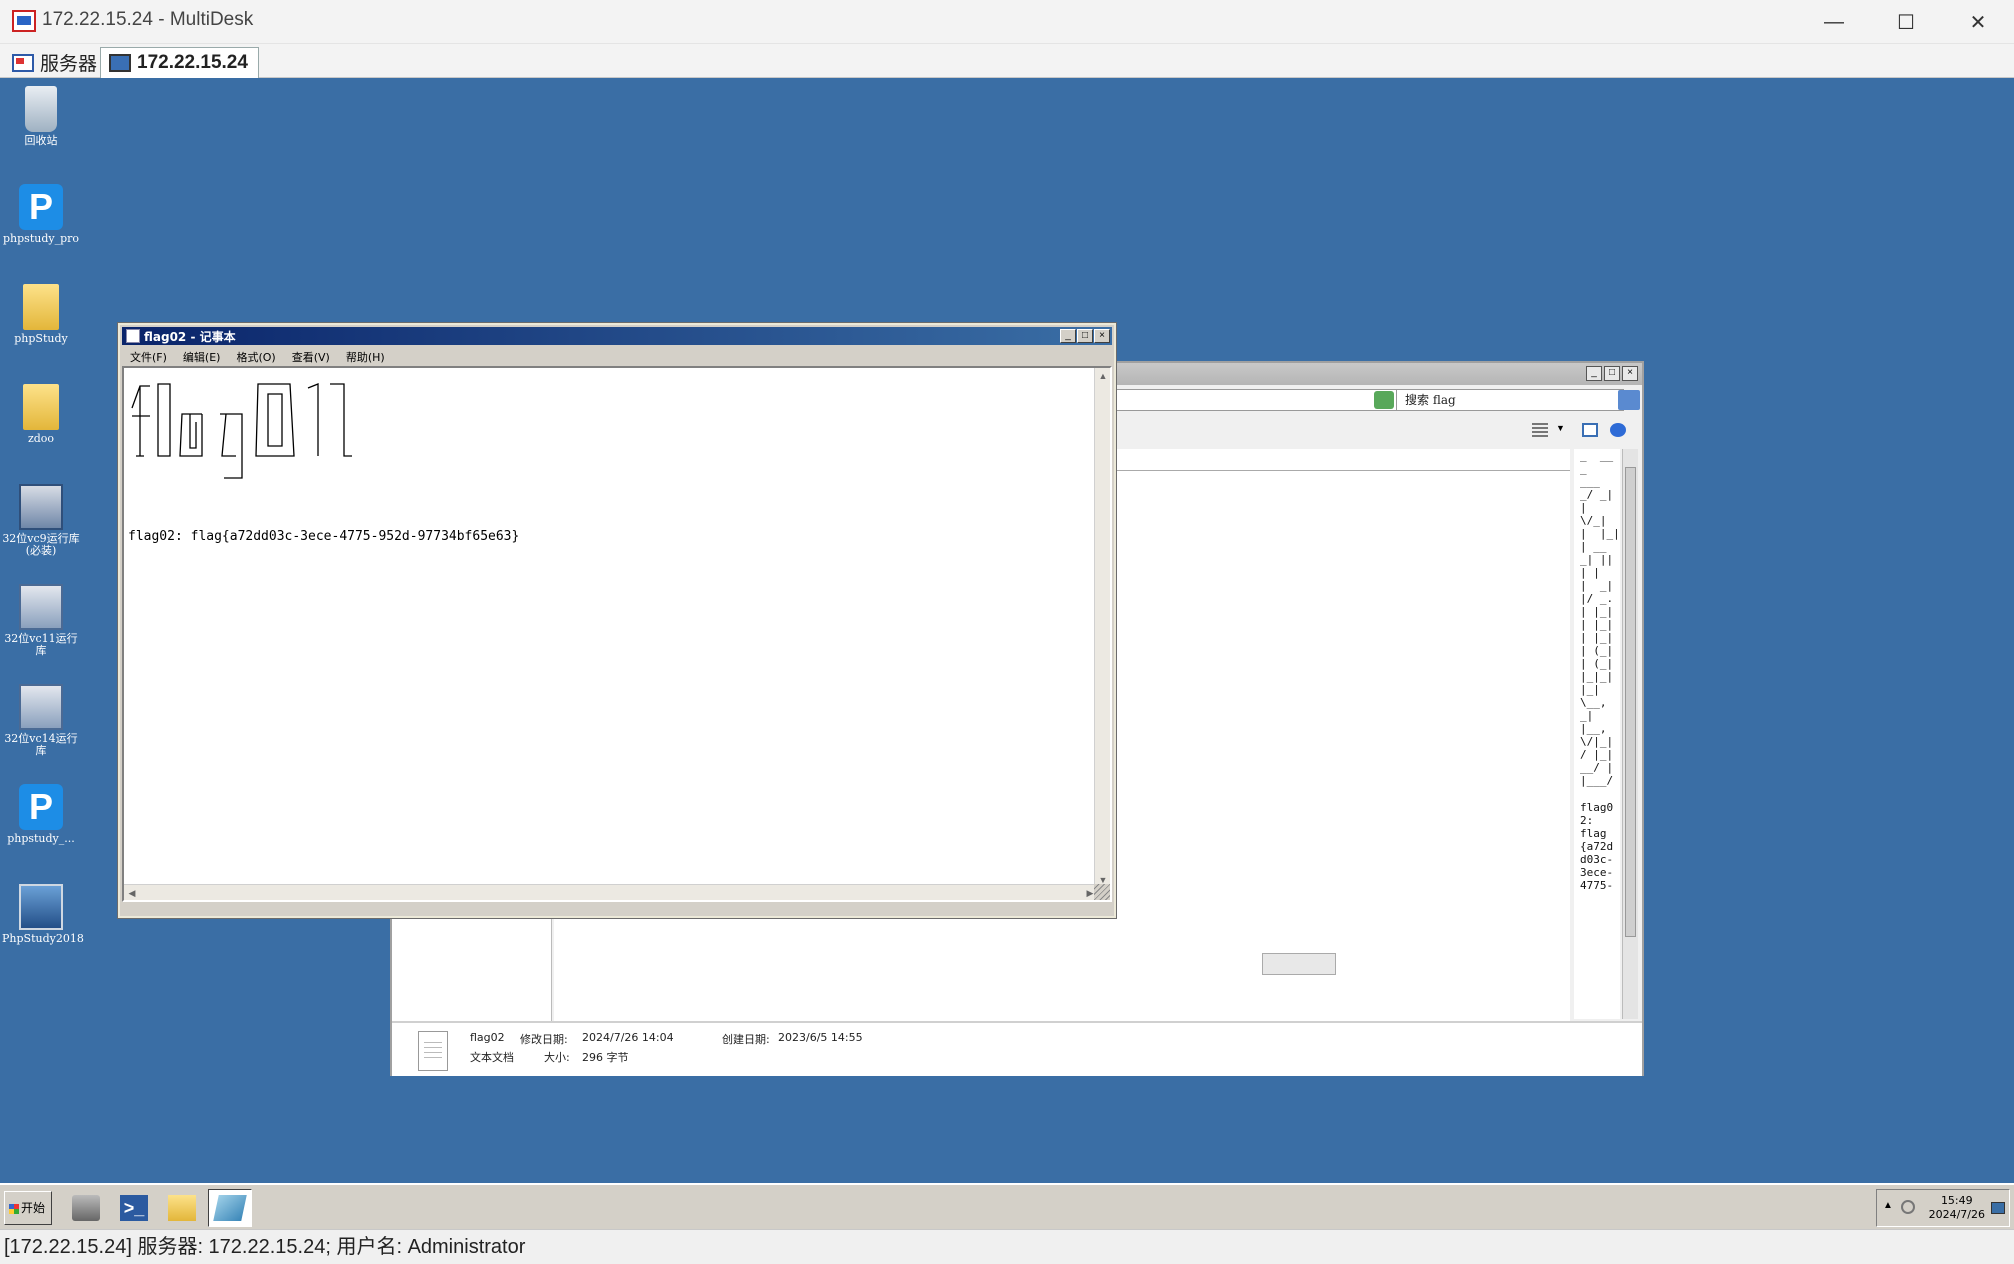 This screenshot has width=2014, height=1264. What do you see at coordinates (148, 356) in the screenshot?
I see `menu-file: 文件(F)` at bounding box center [148, 356].